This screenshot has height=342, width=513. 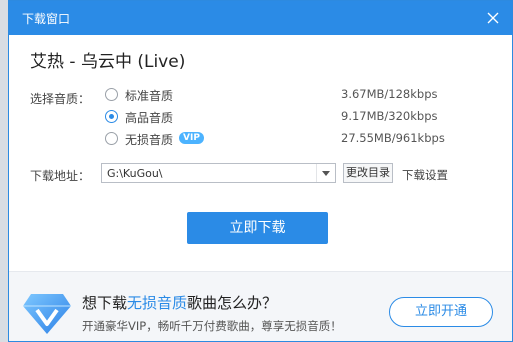 I want to click on quality-option-high: 高品音质 9.17MB/320kbps, so click(x=271, y=117).